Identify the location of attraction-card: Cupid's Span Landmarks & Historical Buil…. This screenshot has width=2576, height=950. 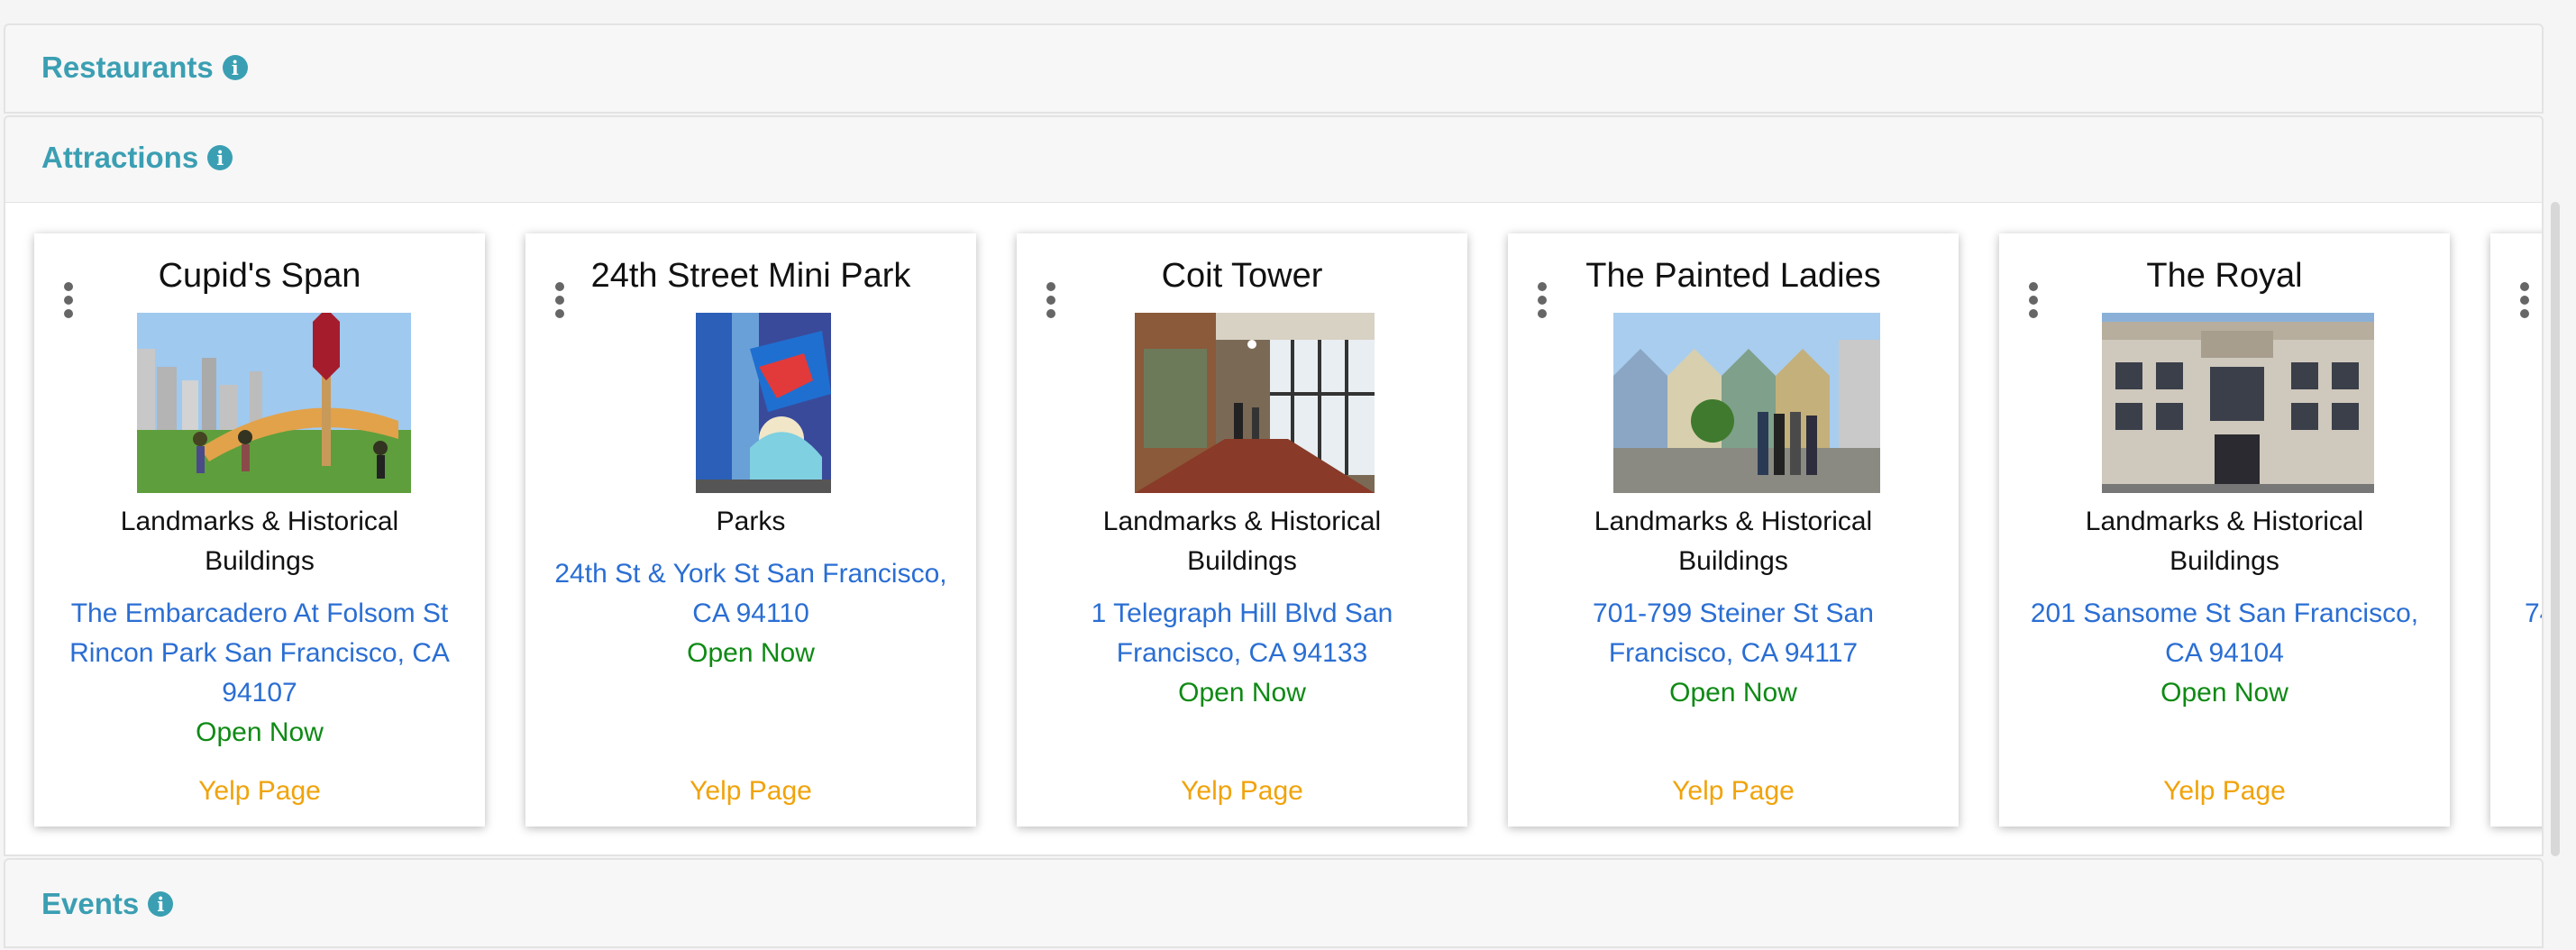
(259, 530).